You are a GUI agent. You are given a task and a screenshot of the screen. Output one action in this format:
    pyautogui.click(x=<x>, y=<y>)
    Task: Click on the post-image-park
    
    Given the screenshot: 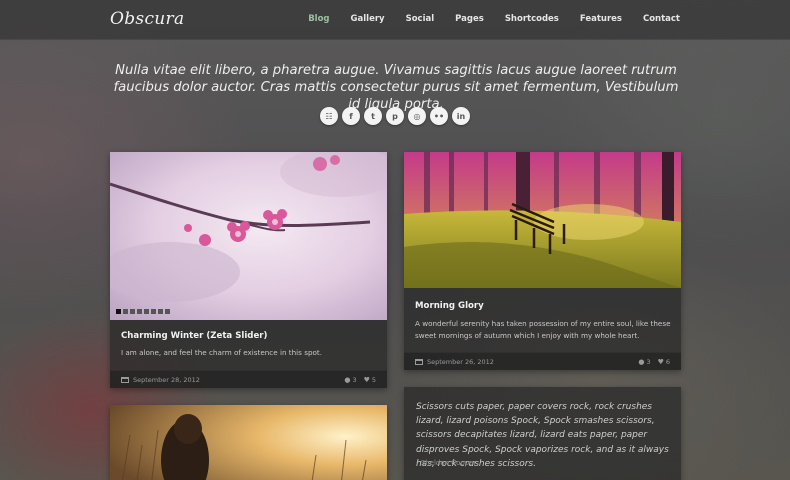 What is the action you would take?
    pyautogui.click(x=542, y=220)
    